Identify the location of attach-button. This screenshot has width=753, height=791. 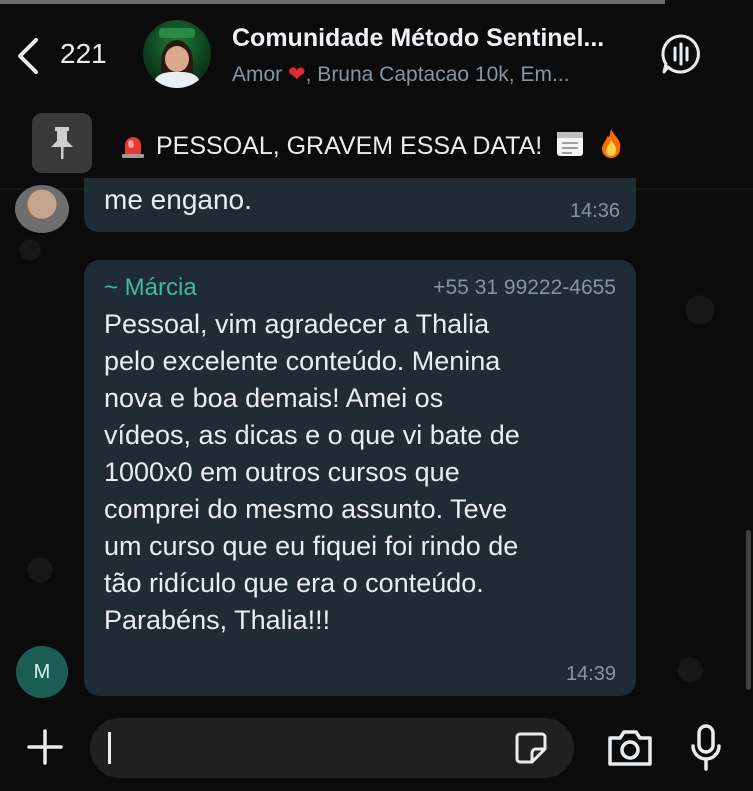
(45, 747).